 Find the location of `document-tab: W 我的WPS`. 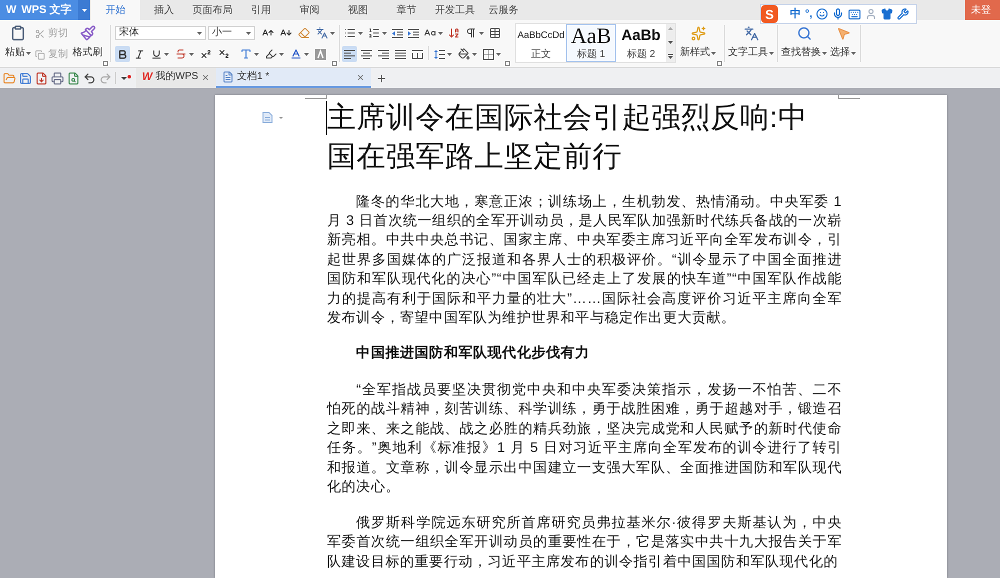

document-tab: W 我的WPS is located at coordinates (176, 78).